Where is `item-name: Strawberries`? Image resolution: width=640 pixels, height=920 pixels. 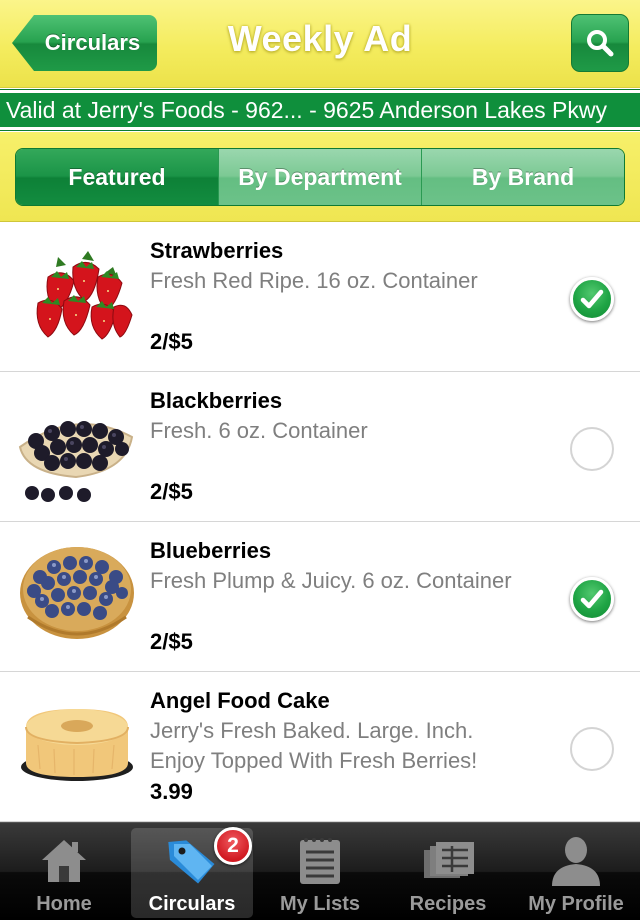 item-name: Strawberries is located at coordinates (217, 250).